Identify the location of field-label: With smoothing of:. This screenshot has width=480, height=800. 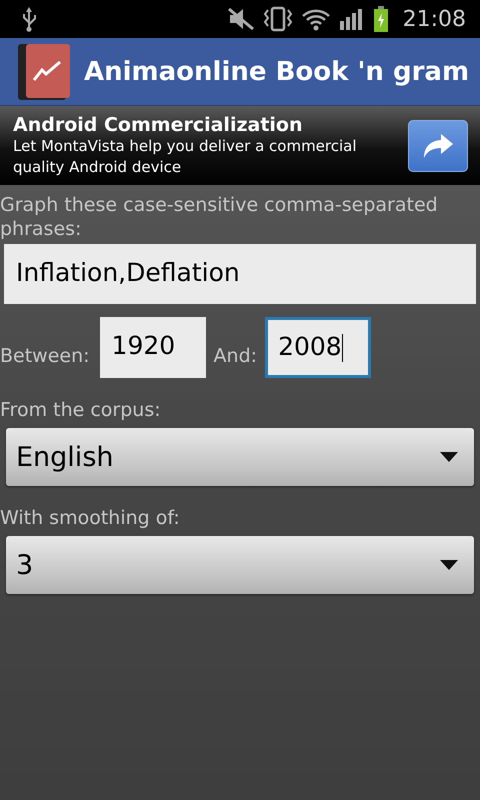
(90, 518).